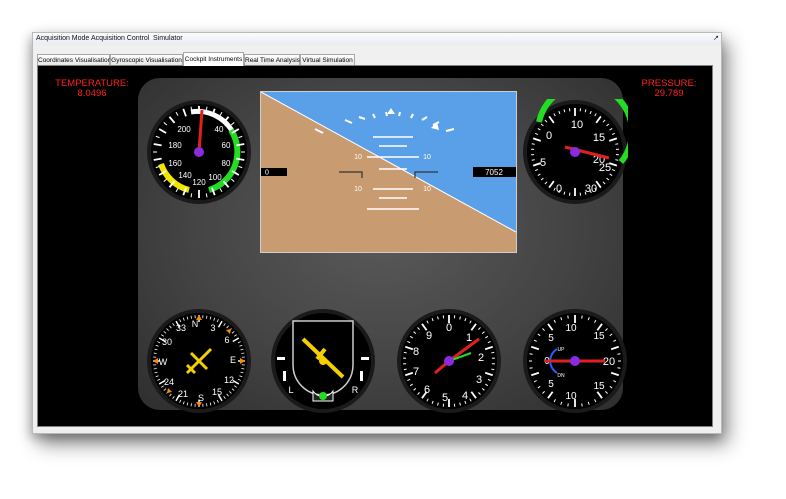  What do you see at coordinates (195, 324) in the screenshot?
I see `heading-label: N` at bounding box center [195, 324].